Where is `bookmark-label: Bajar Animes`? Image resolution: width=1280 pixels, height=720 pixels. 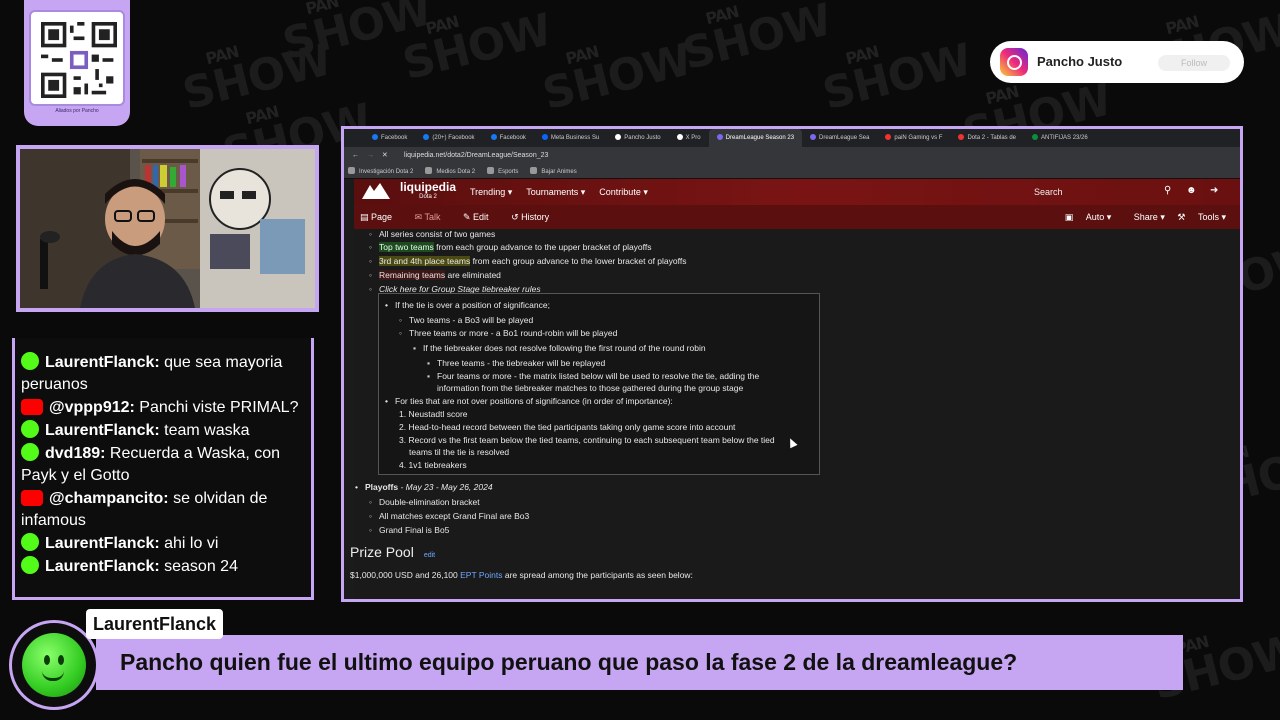
bookmark-label: Bajar Animes is located at coordinates (559, 172).